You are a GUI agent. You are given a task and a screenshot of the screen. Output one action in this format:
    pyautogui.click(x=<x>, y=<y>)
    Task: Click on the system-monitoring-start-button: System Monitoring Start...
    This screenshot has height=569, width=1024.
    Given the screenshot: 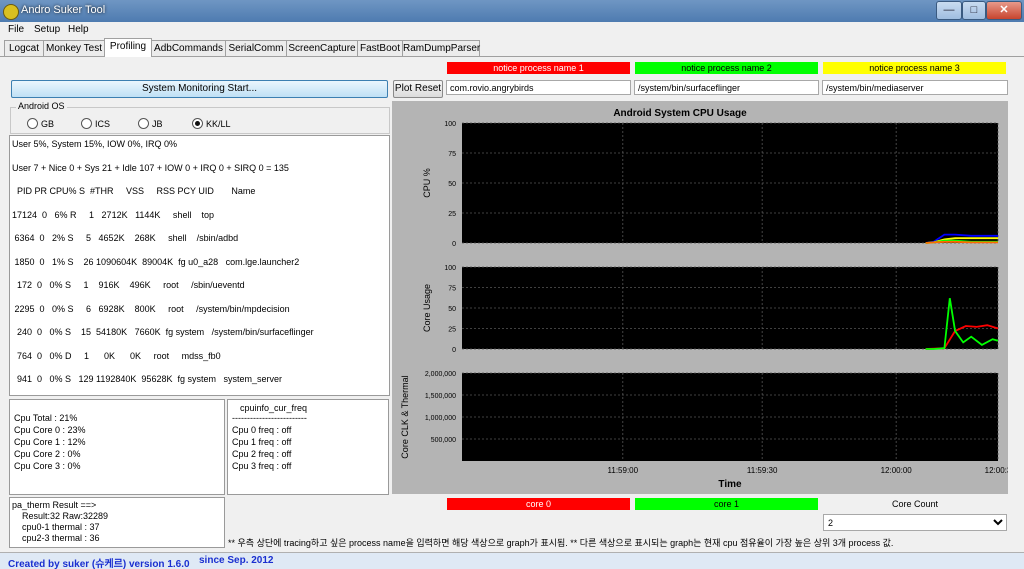 What is the action you would take?
    pyautogui.click(x=199, y=89)
    